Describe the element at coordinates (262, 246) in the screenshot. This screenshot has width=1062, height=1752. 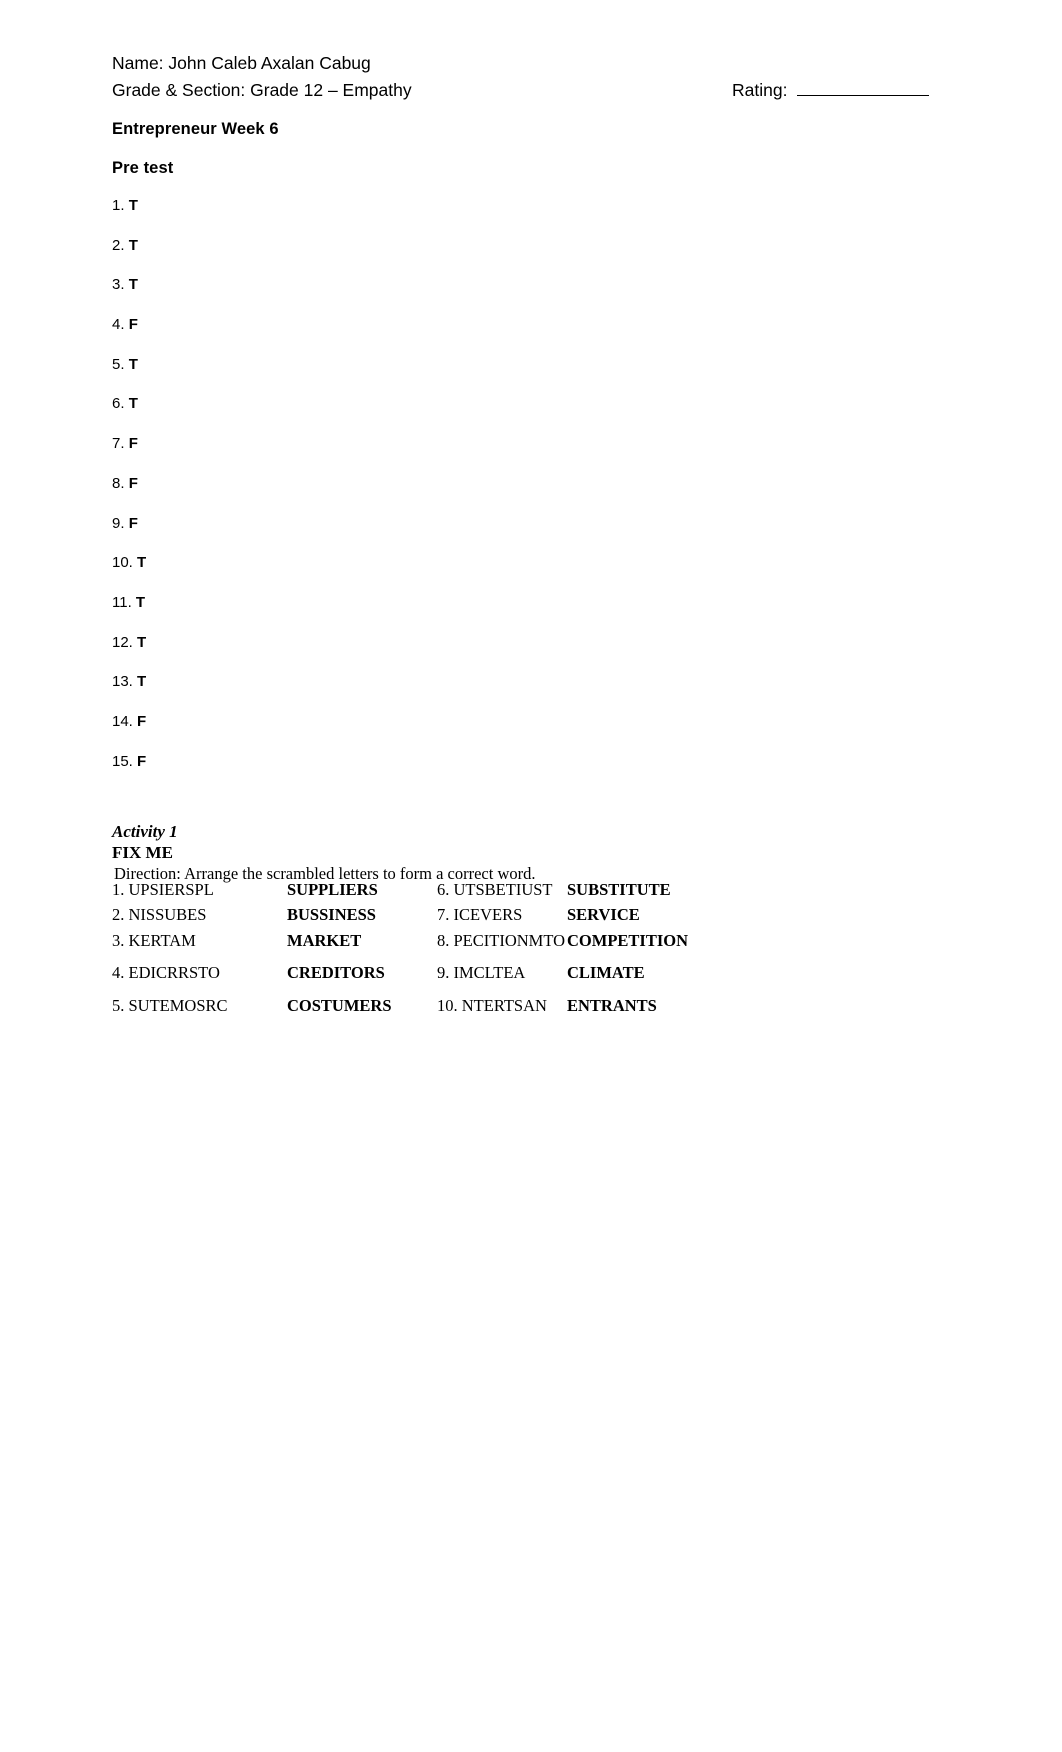
I see `pretest-item: 2. T` at that location.